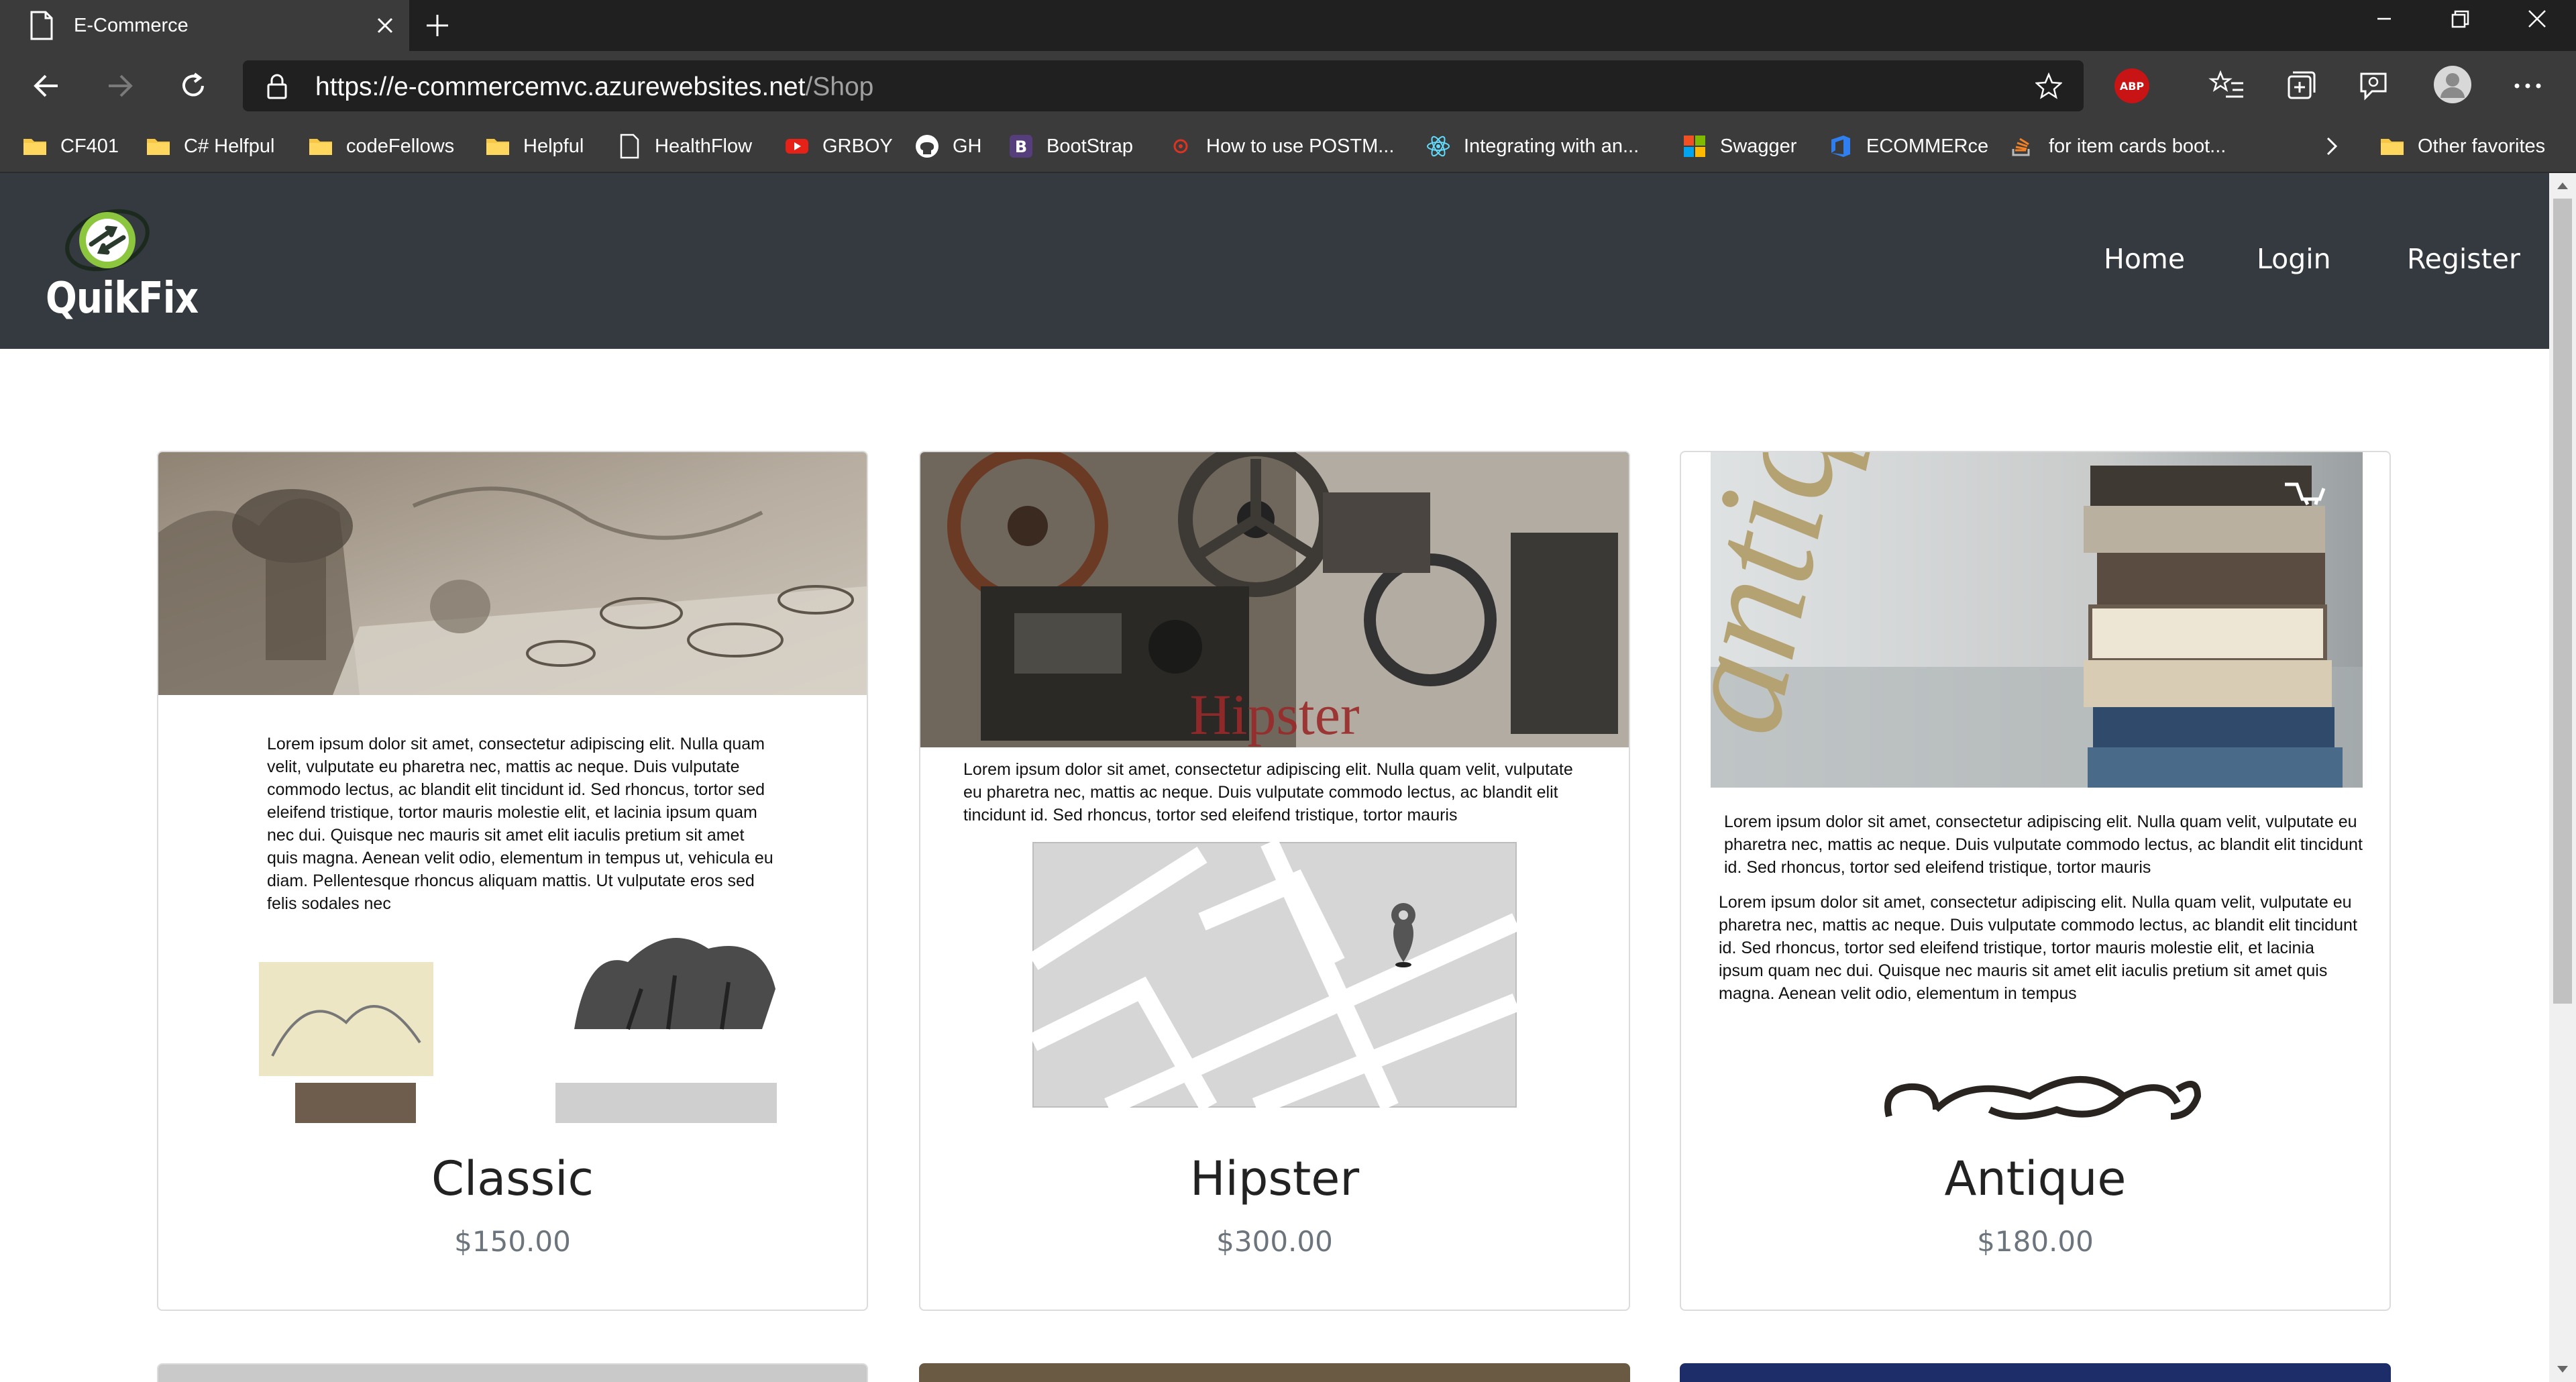 This screenshot has height=1382, width=2576. I want to click on close-tab-icon, so click(385, 25).